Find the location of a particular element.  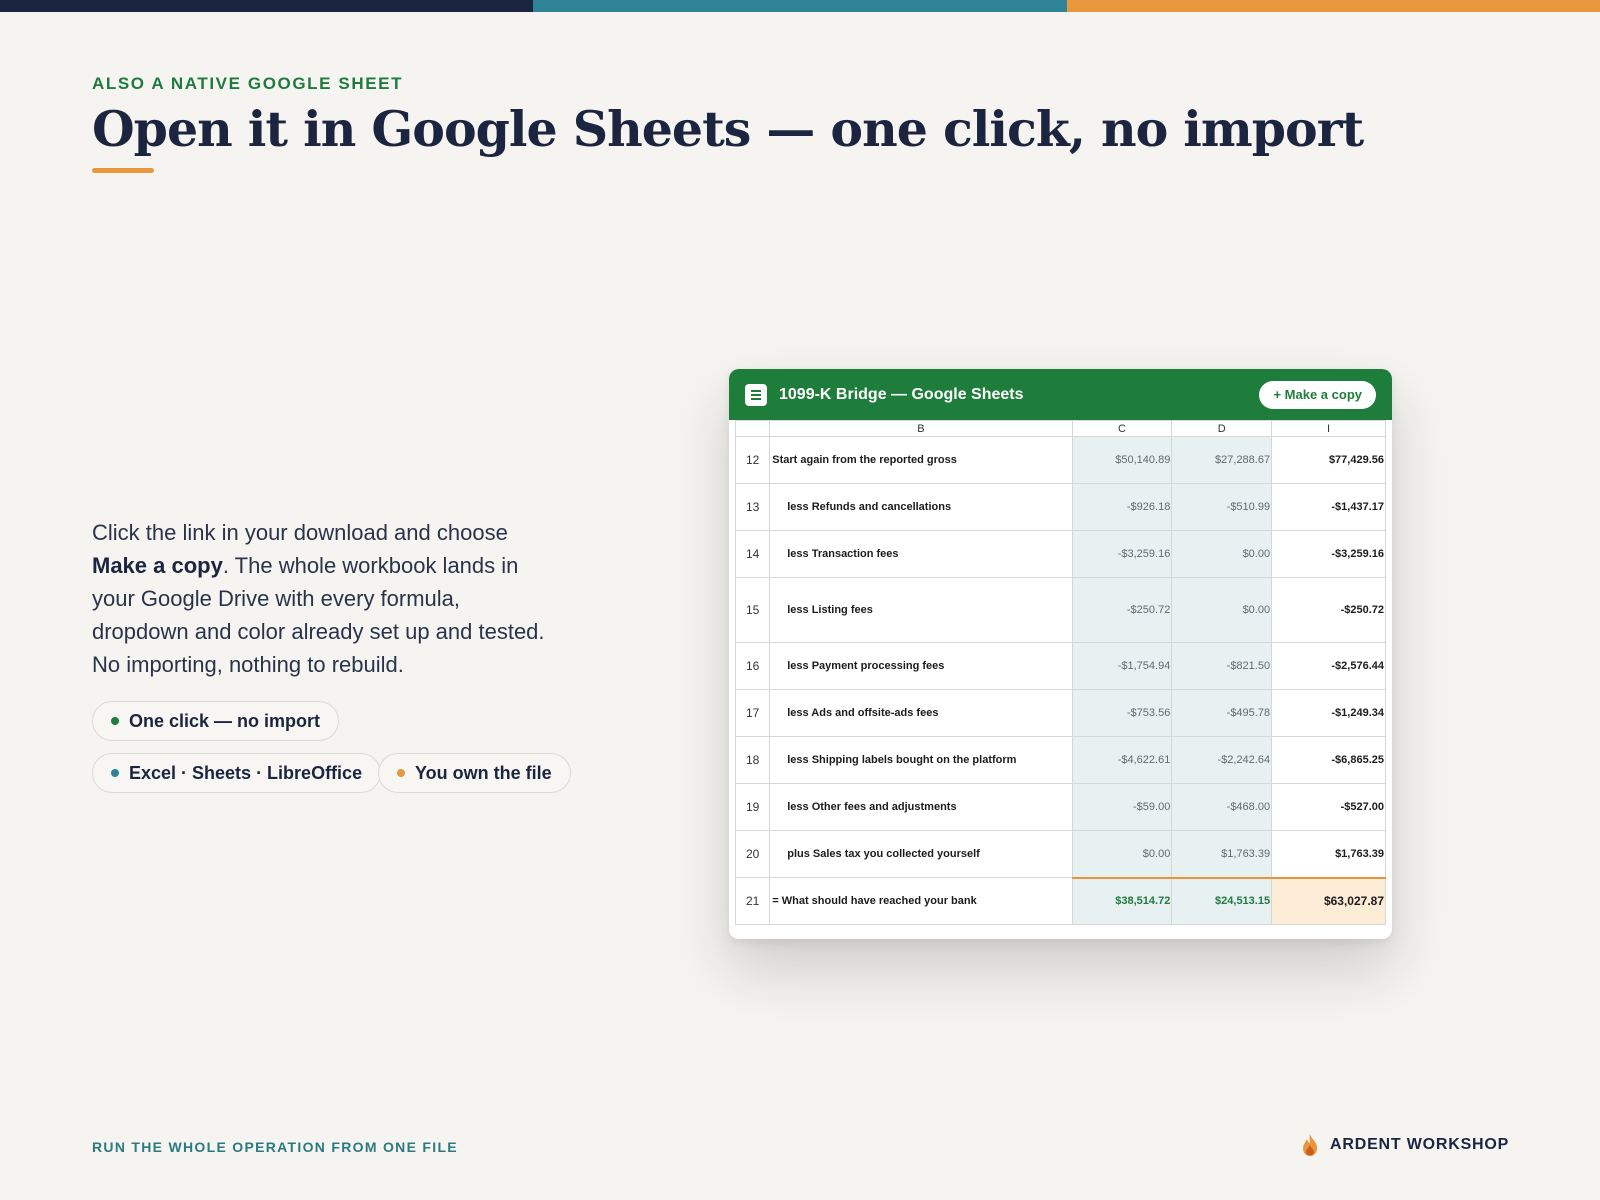

cell-c: $0.00 is located at coordinates (1122, 854).